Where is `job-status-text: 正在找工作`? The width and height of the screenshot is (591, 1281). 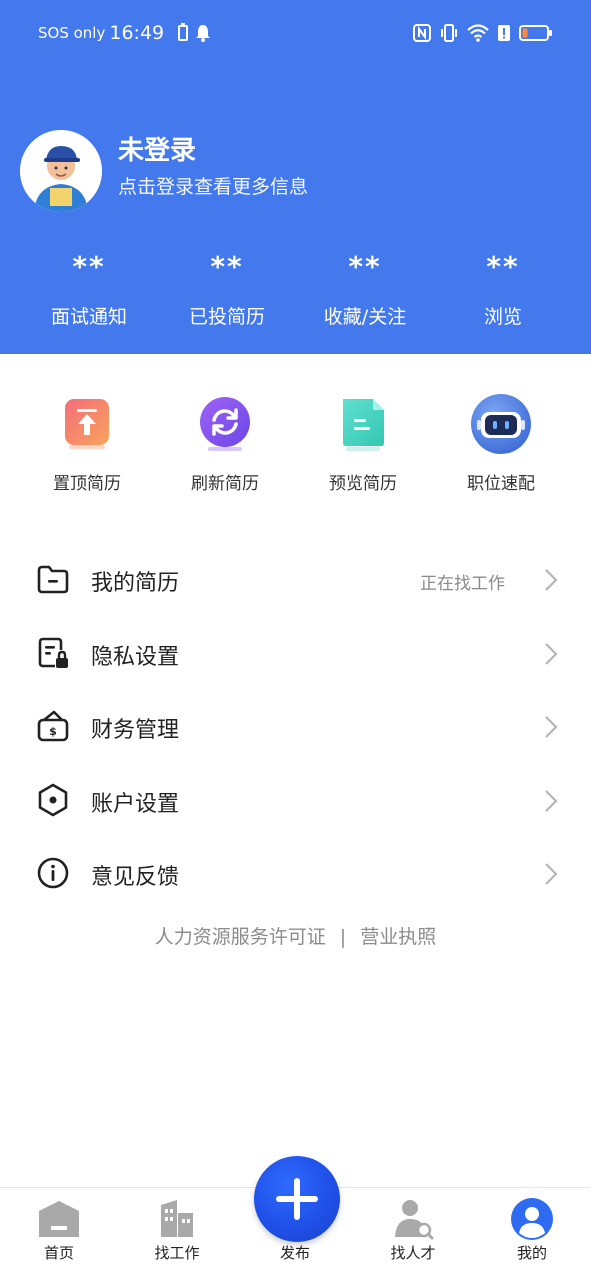
job-status-text: 正在找工作 is located at coordinates (462, 584).